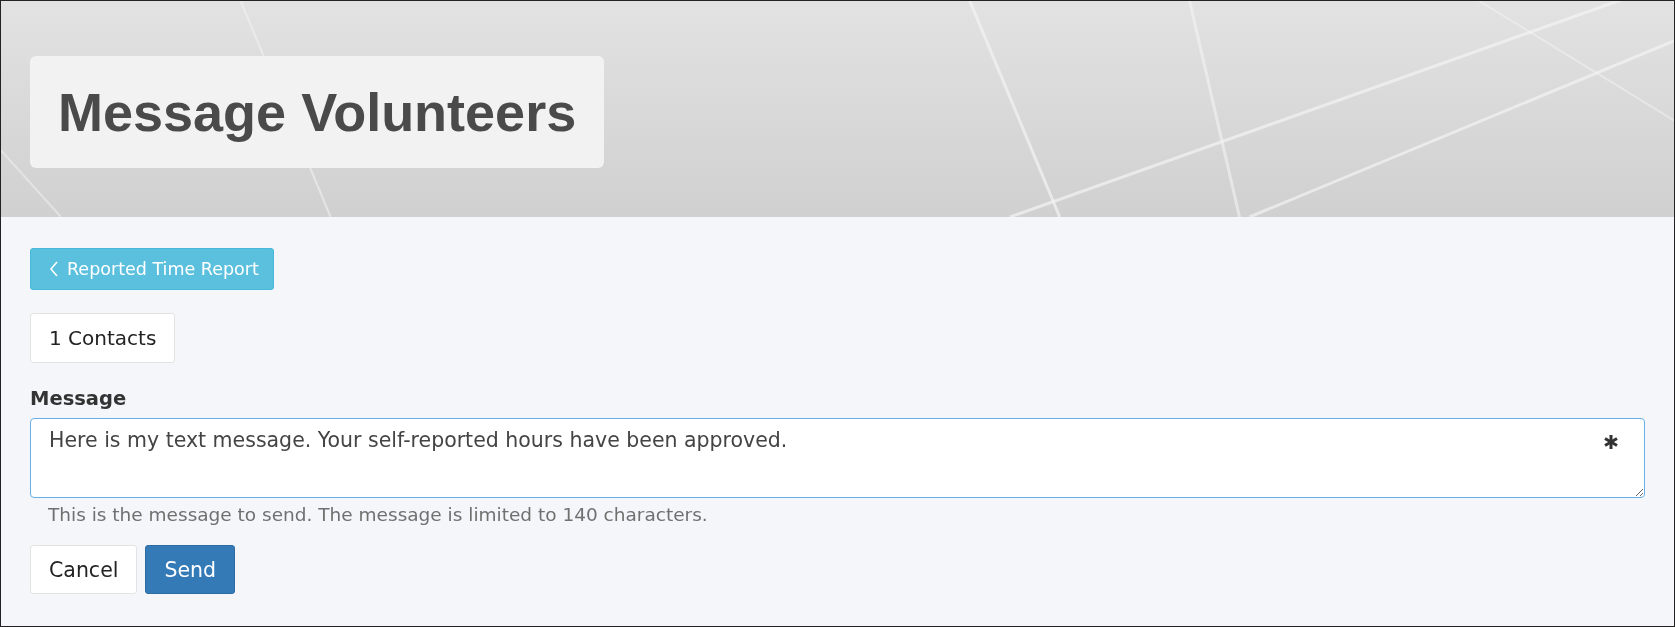  I want to click on contacts-count: 1 Contacts, so click(103, 338).